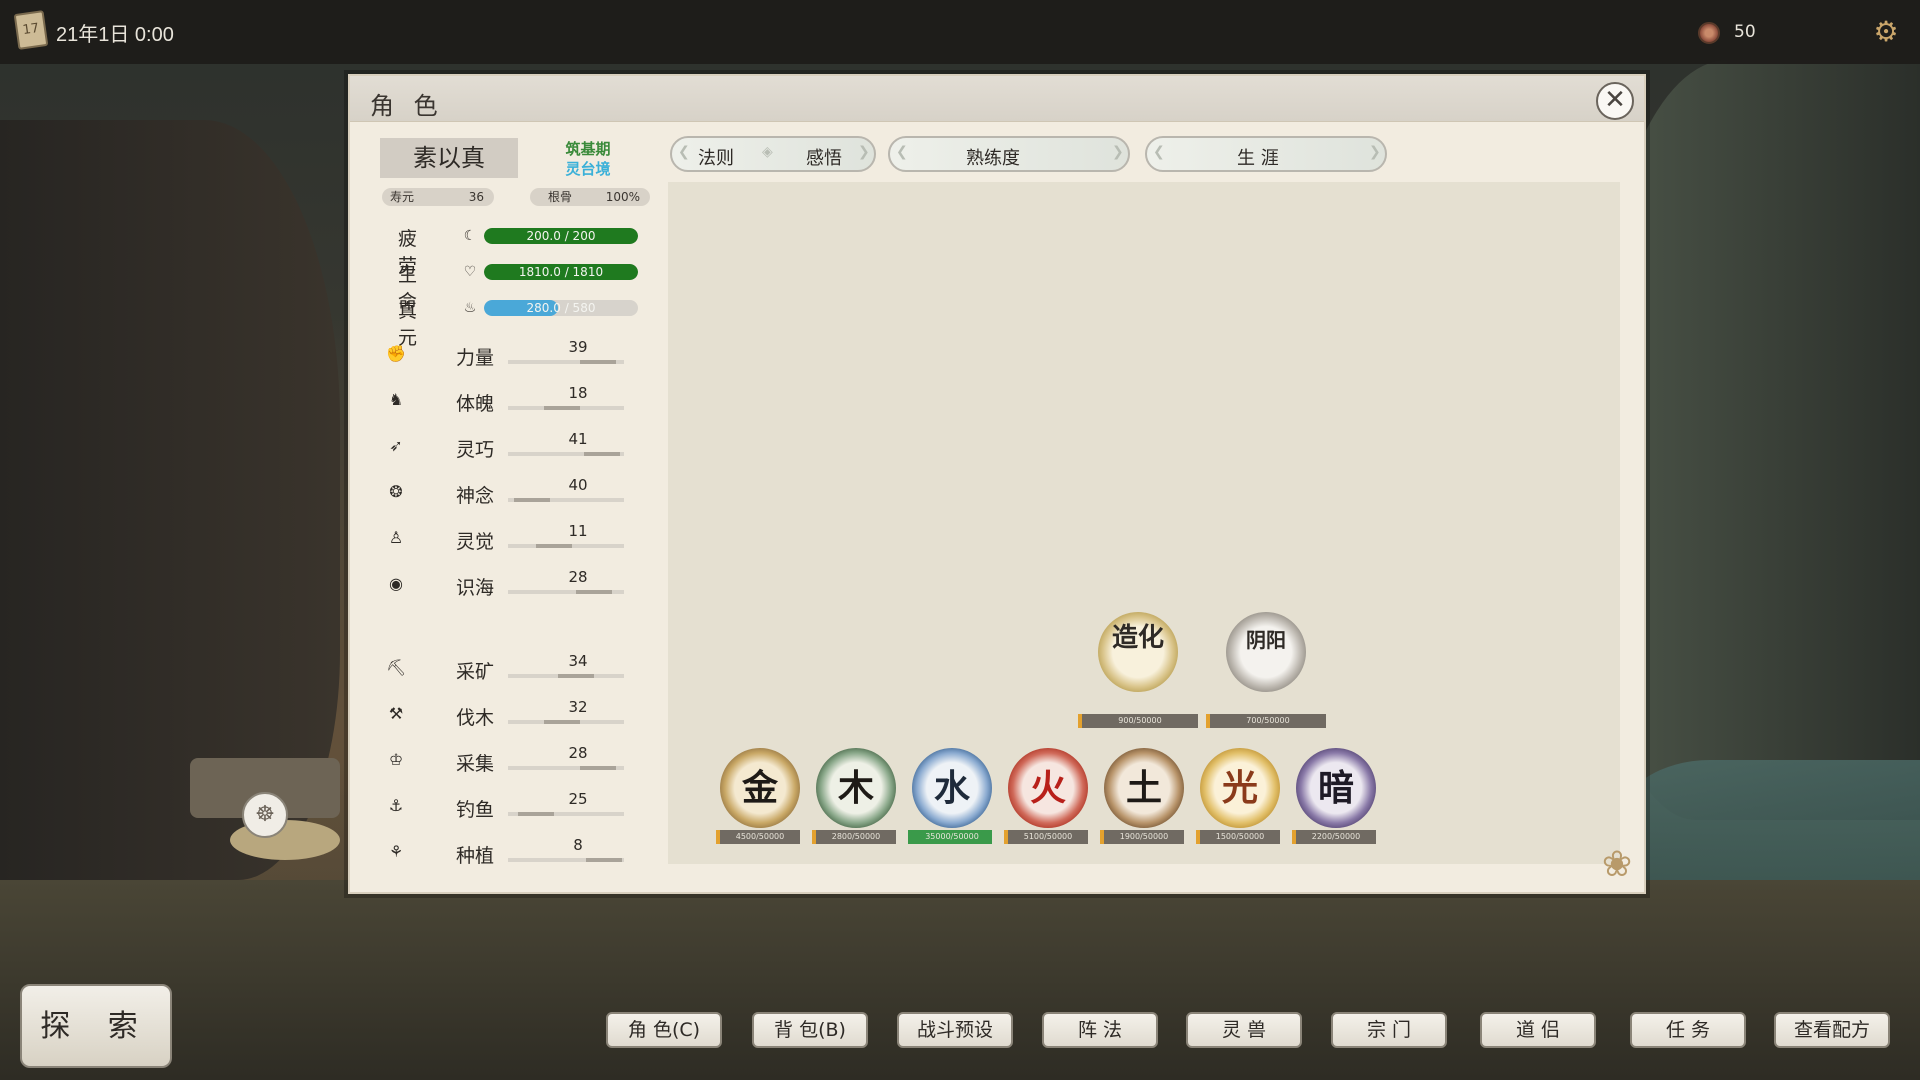 This screenshot has width=1920, height=1080. Describe the element at coordinates (1244, 1030) in the screenshot. I see `nav-spirit-beast-button: 灵 兽` at that location.